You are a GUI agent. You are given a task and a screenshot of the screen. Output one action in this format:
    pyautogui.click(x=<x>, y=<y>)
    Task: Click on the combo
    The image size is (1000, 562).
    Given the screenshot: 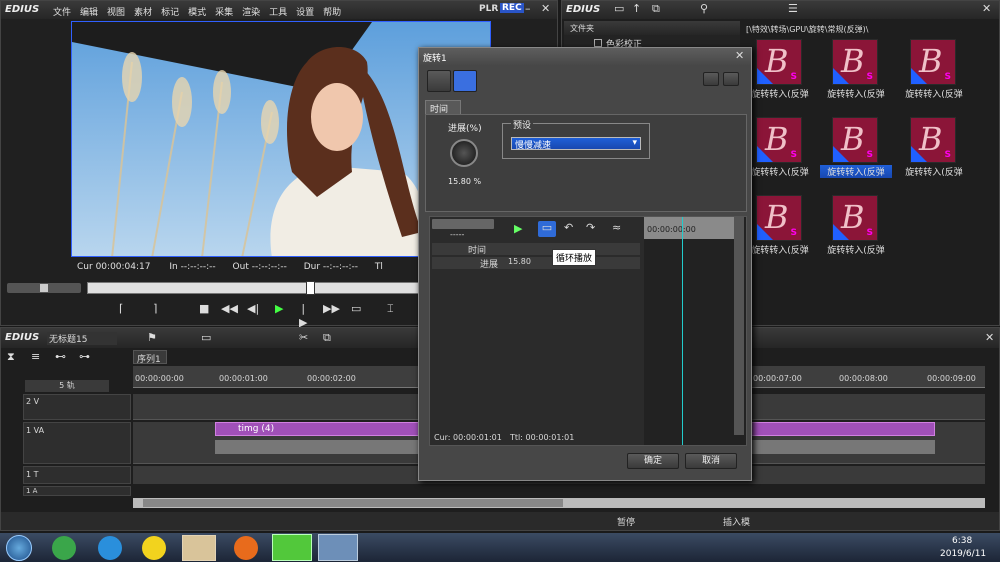 What is the action you would take?
    pyautogui.click(x=463, y=224)
    